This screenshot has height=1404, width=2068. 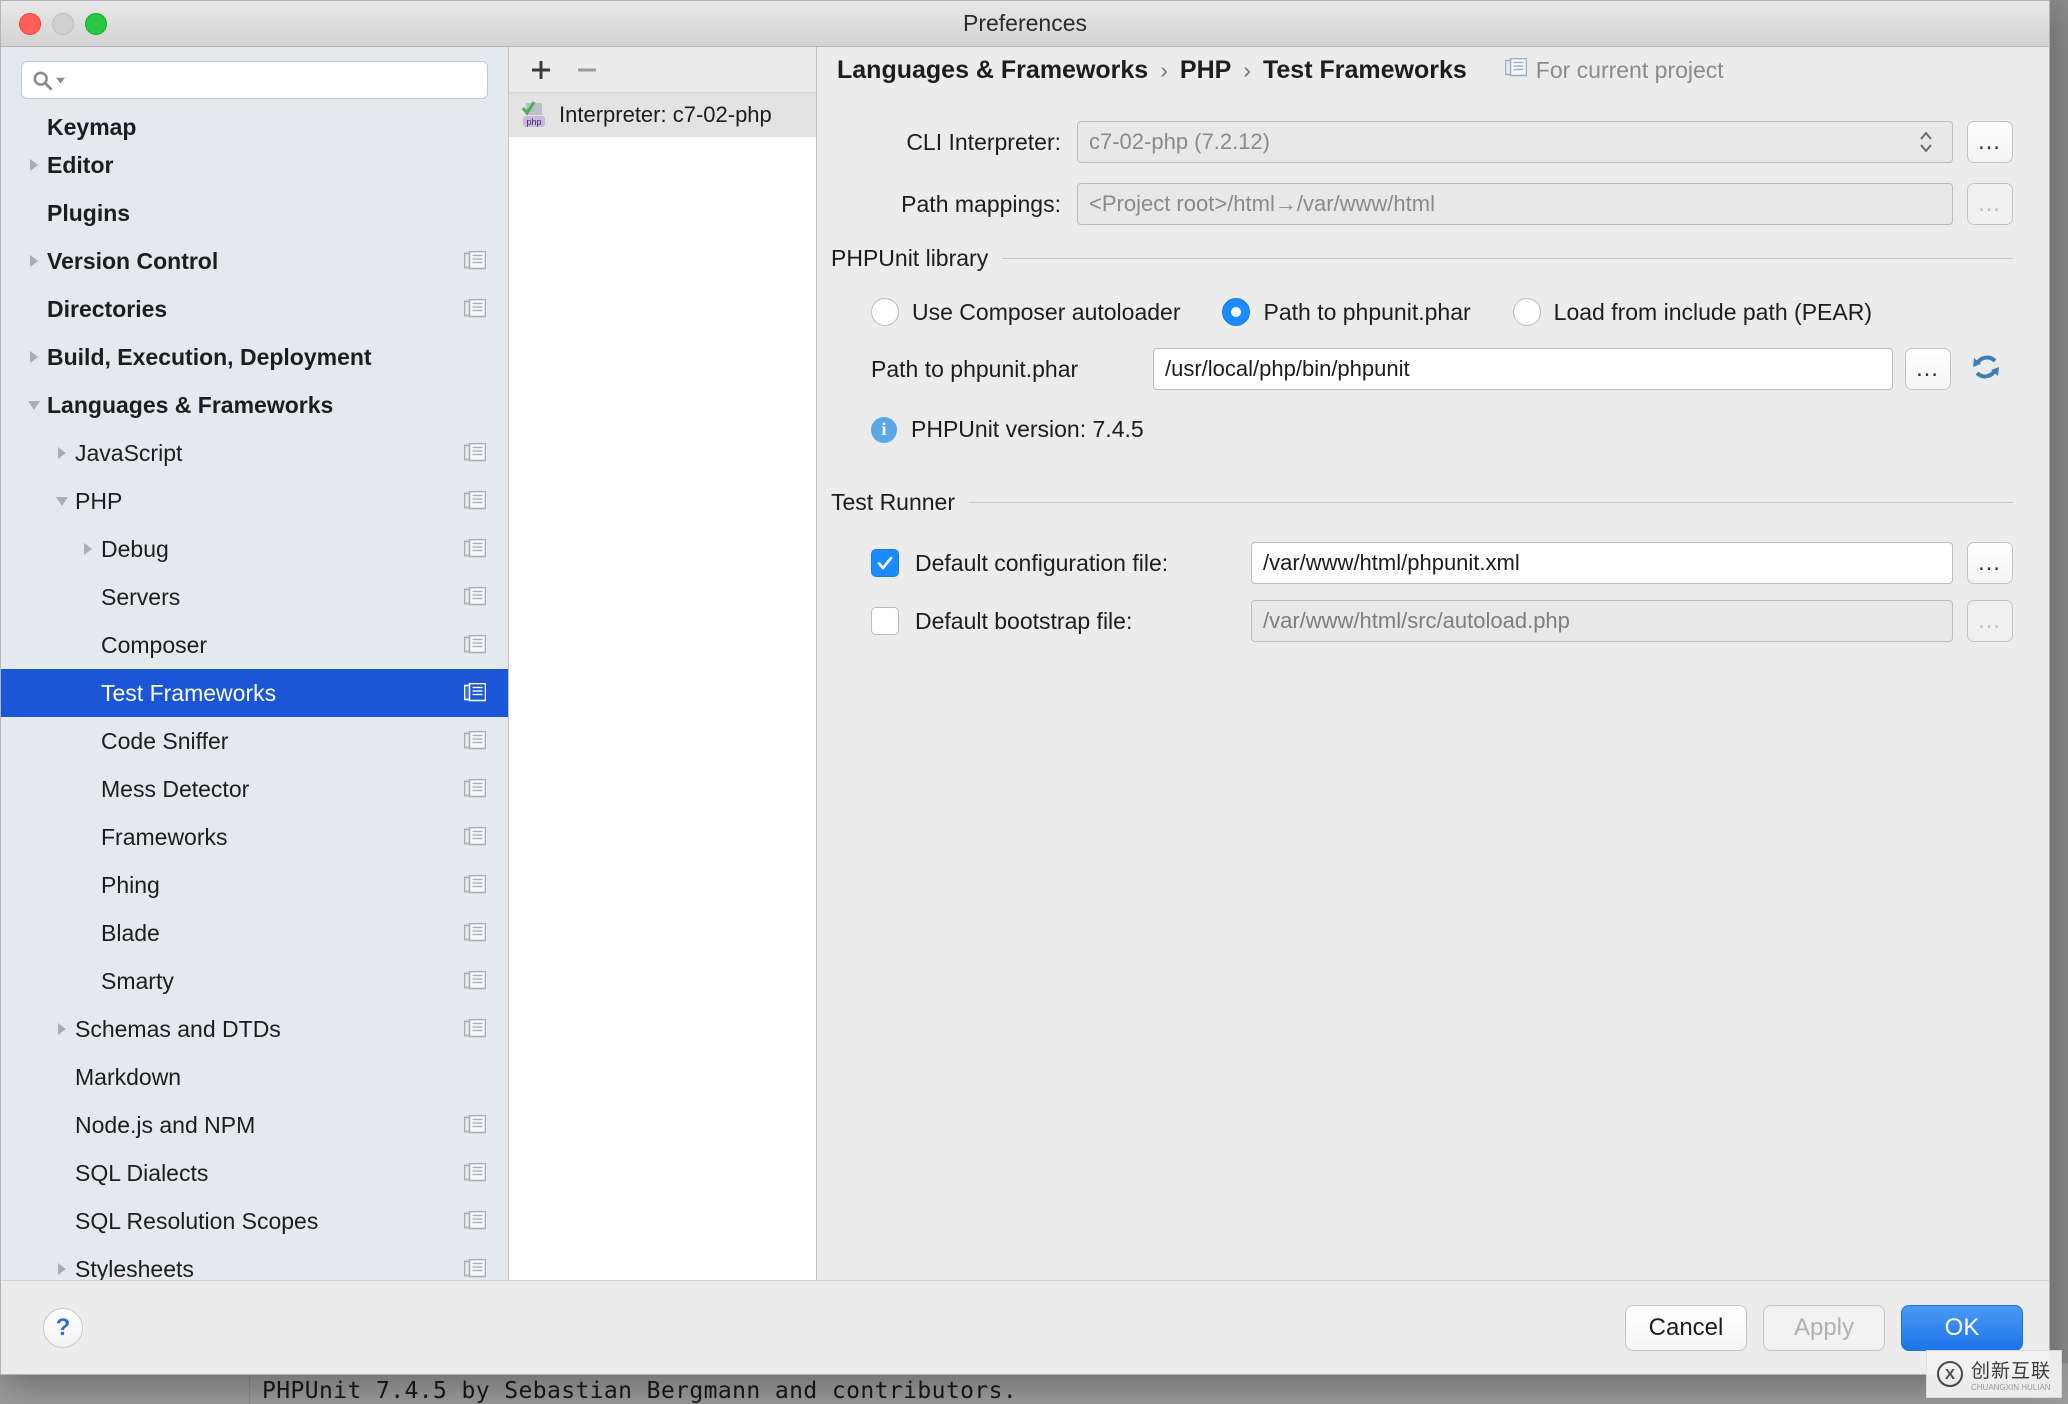 I want to click on sidebar-item-label: Editor, so click(x=80, y=164).